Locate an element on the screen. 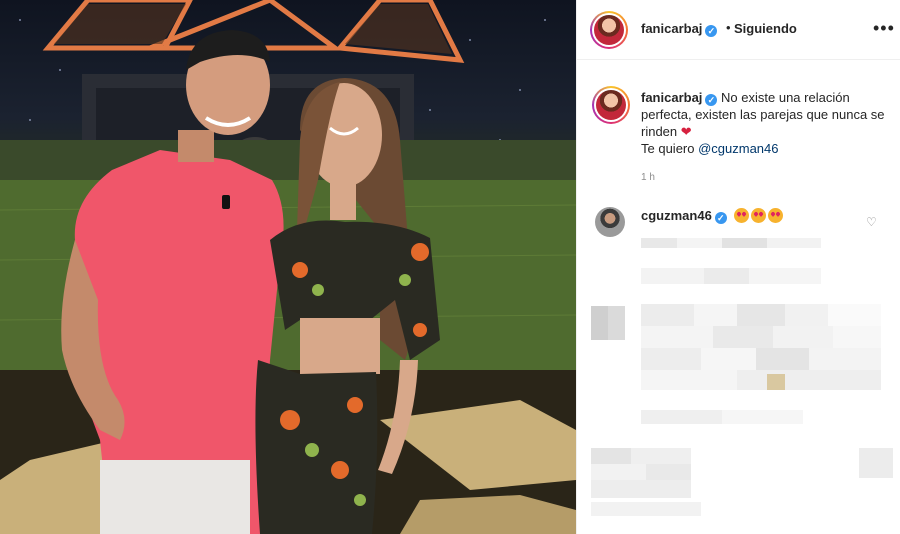 The height and width of the screenshot is (534, 900). blurred-reply-link is located at coordinates (722, 417).